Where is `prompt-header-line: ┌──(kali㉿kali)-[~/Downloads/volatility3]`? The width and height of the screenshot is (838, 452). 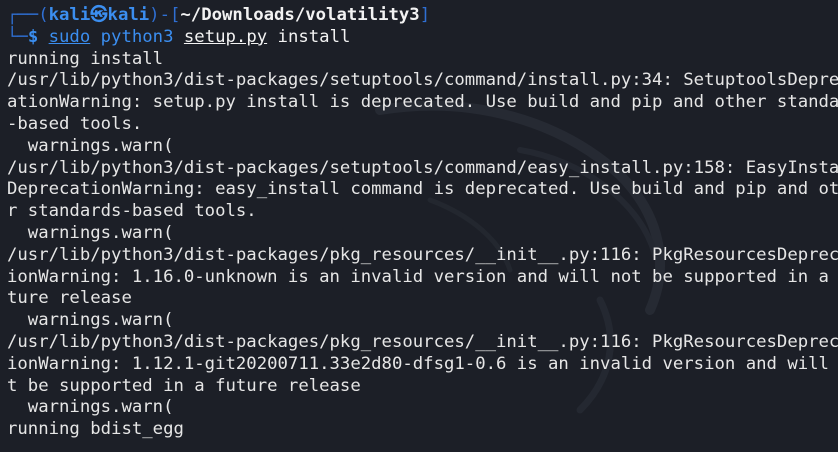 prompt-header-line: ┌──(kali㉿kali)-[~/Downloads/volatility3] is located at coordinates (422, 16).